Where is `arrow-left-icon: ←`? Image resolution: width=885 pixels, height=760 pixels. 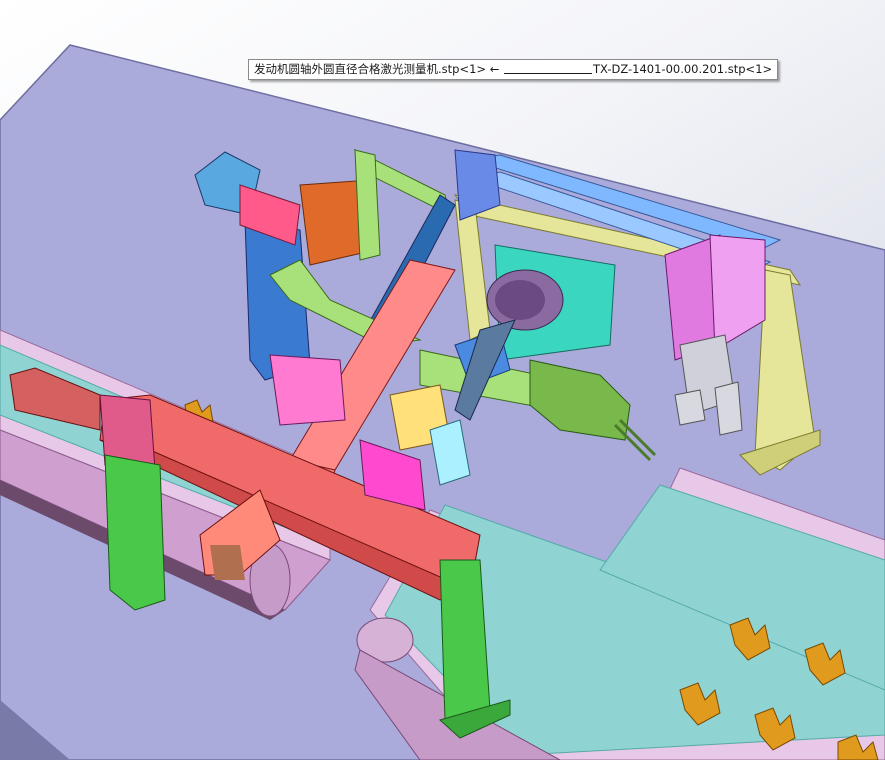 arrow-left-icon: ← is located at coordinates (494, 69).